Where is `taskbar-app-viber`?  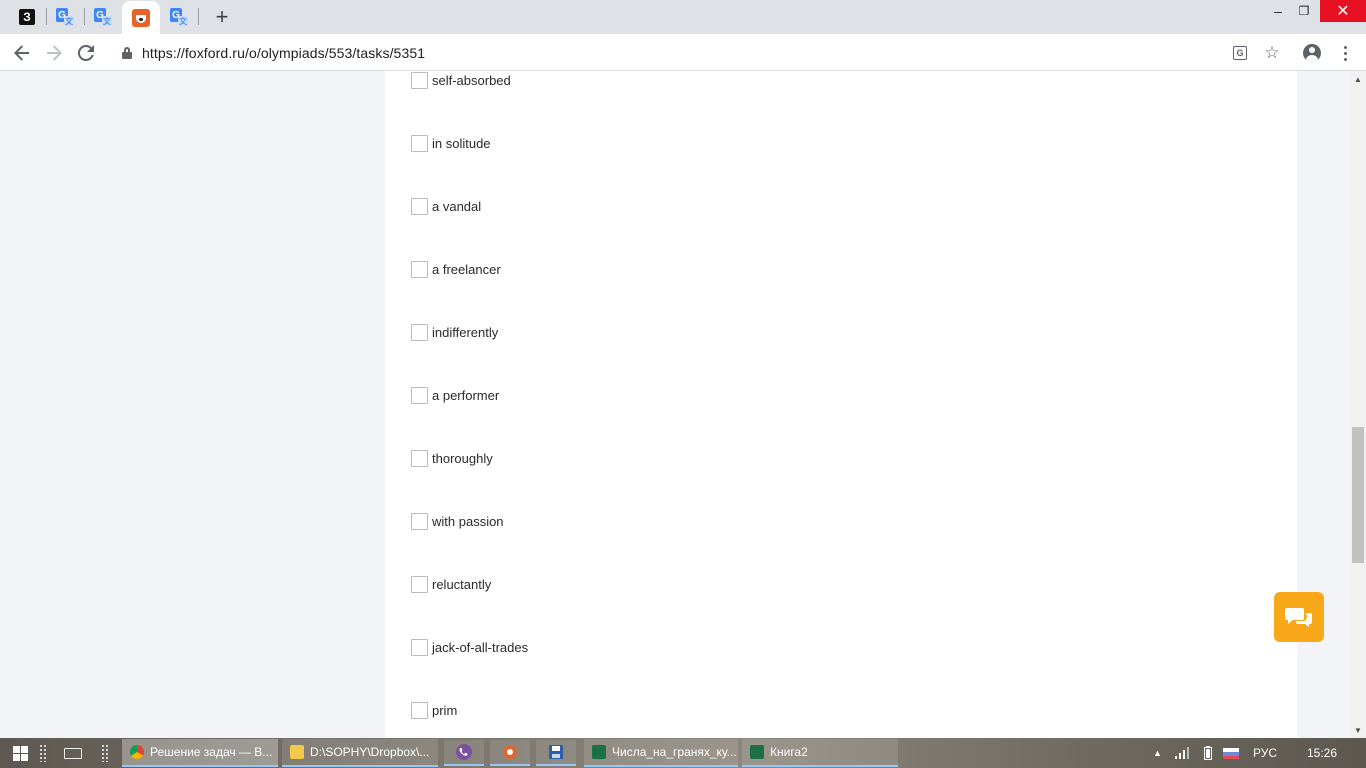
taskbar-app-viber is located at coordinates (464, 753).